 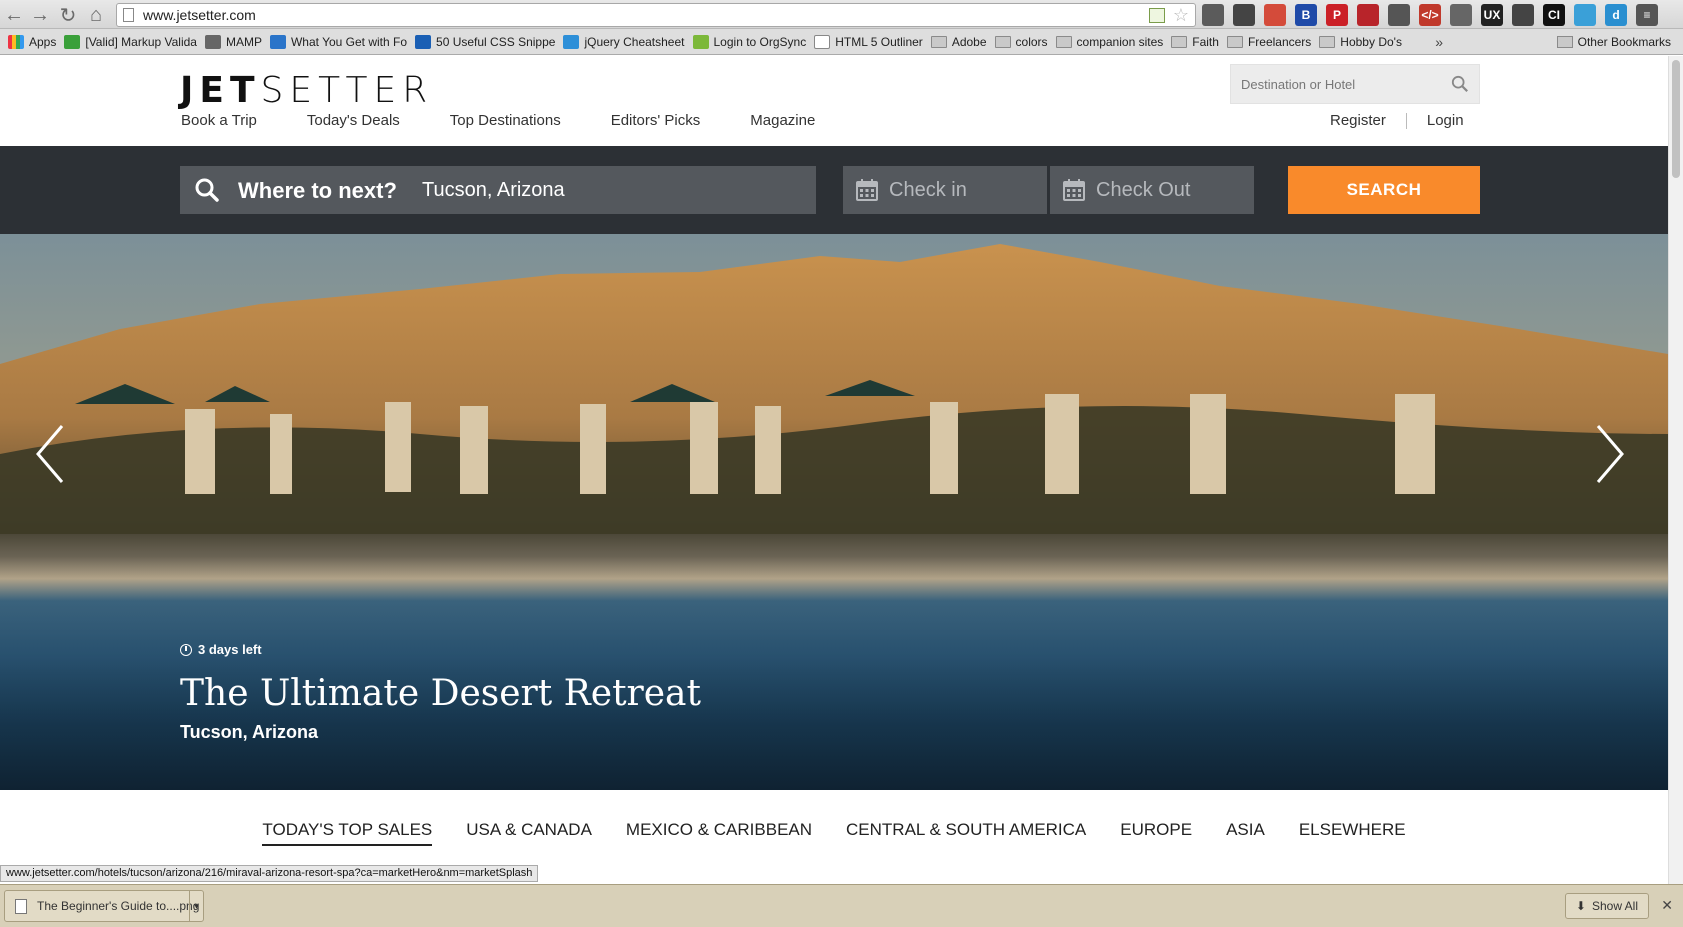 I want to click on bookmark-item: 50 Useful CSS Snippe, so click(x=485, y=42).